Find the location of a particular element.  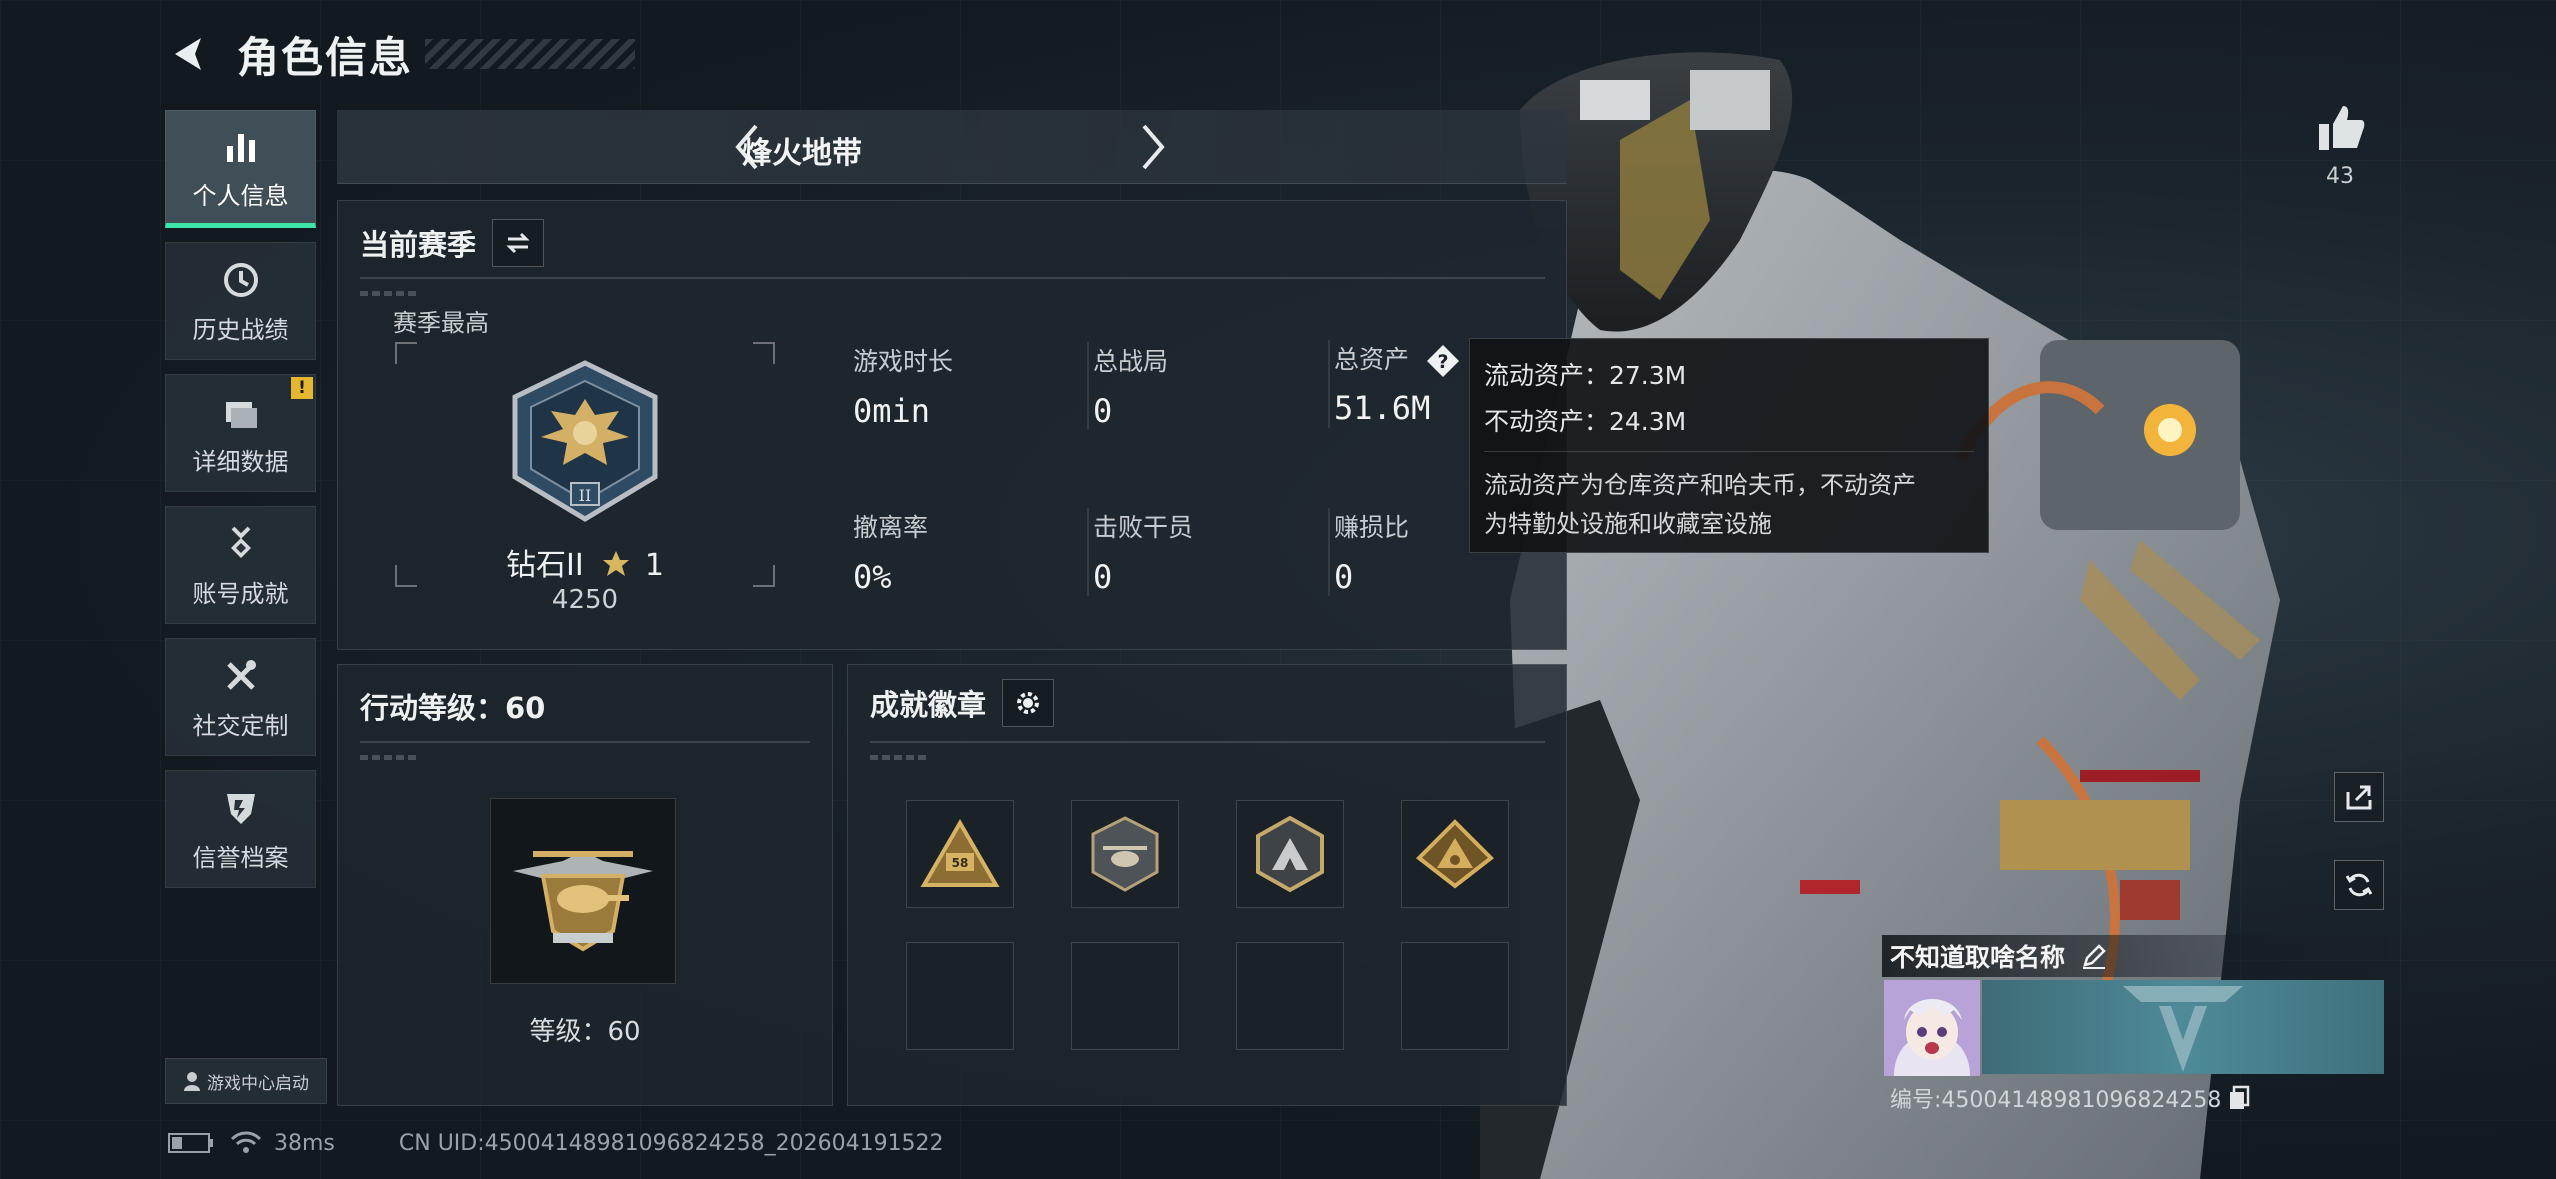

sidebar-item-label: 社交定制 is located at coordinates (240, 725).